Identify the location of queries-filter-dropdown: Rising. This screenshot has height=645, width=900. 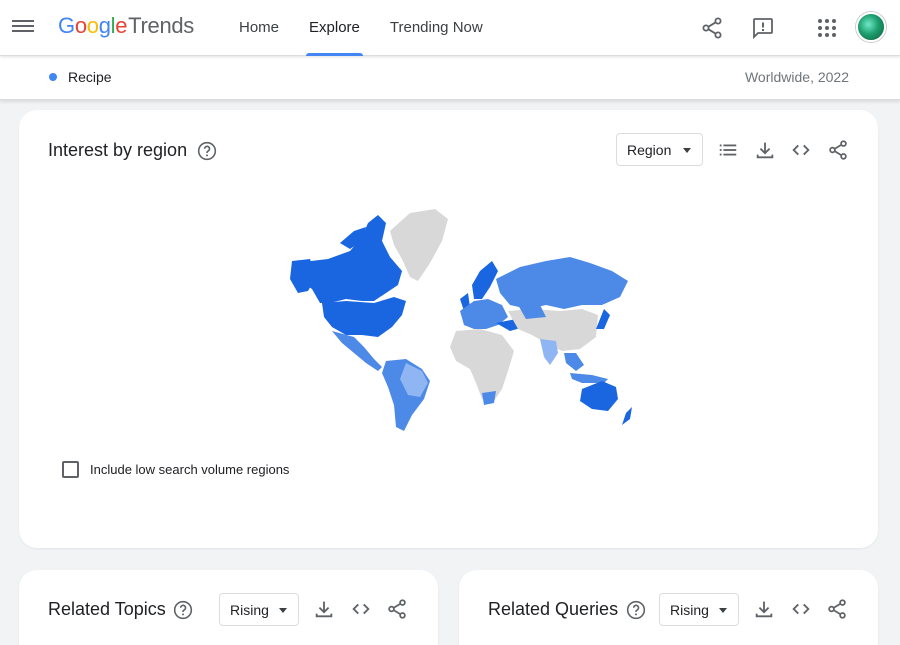
(699, 609).